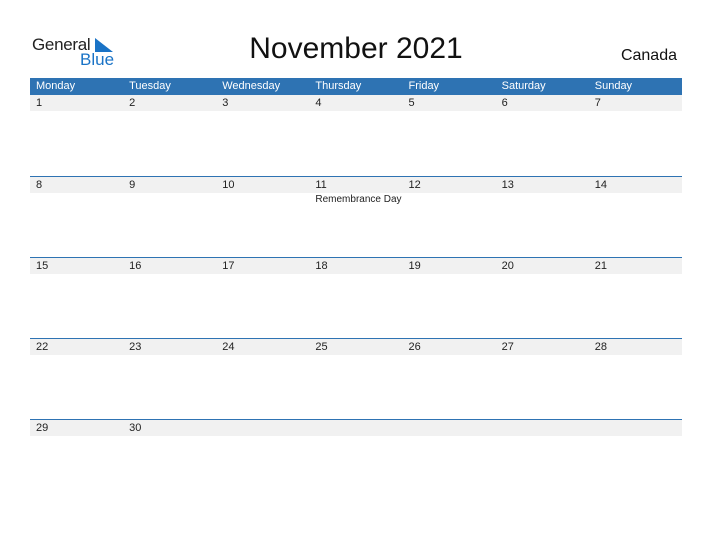 The width and height of the screenshot is (712, 550). I want to click on weekday-friday: Friday, so click(424, 86).